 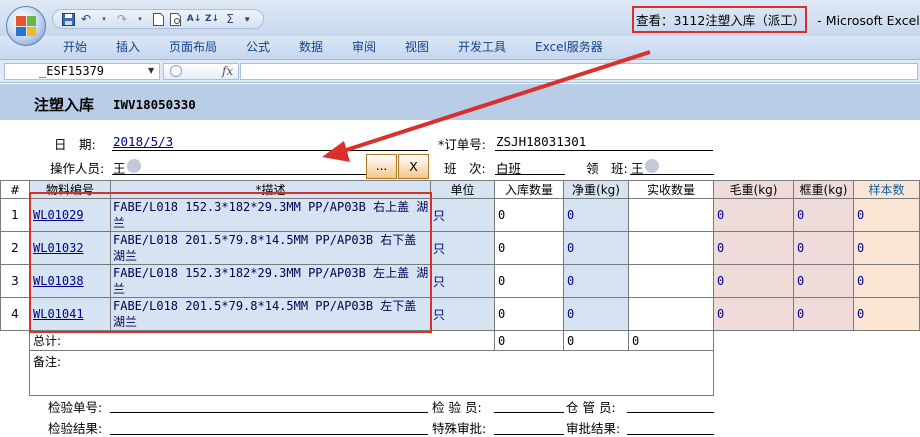 I want to click on total-qty: 0, so click(x=529, y=340).